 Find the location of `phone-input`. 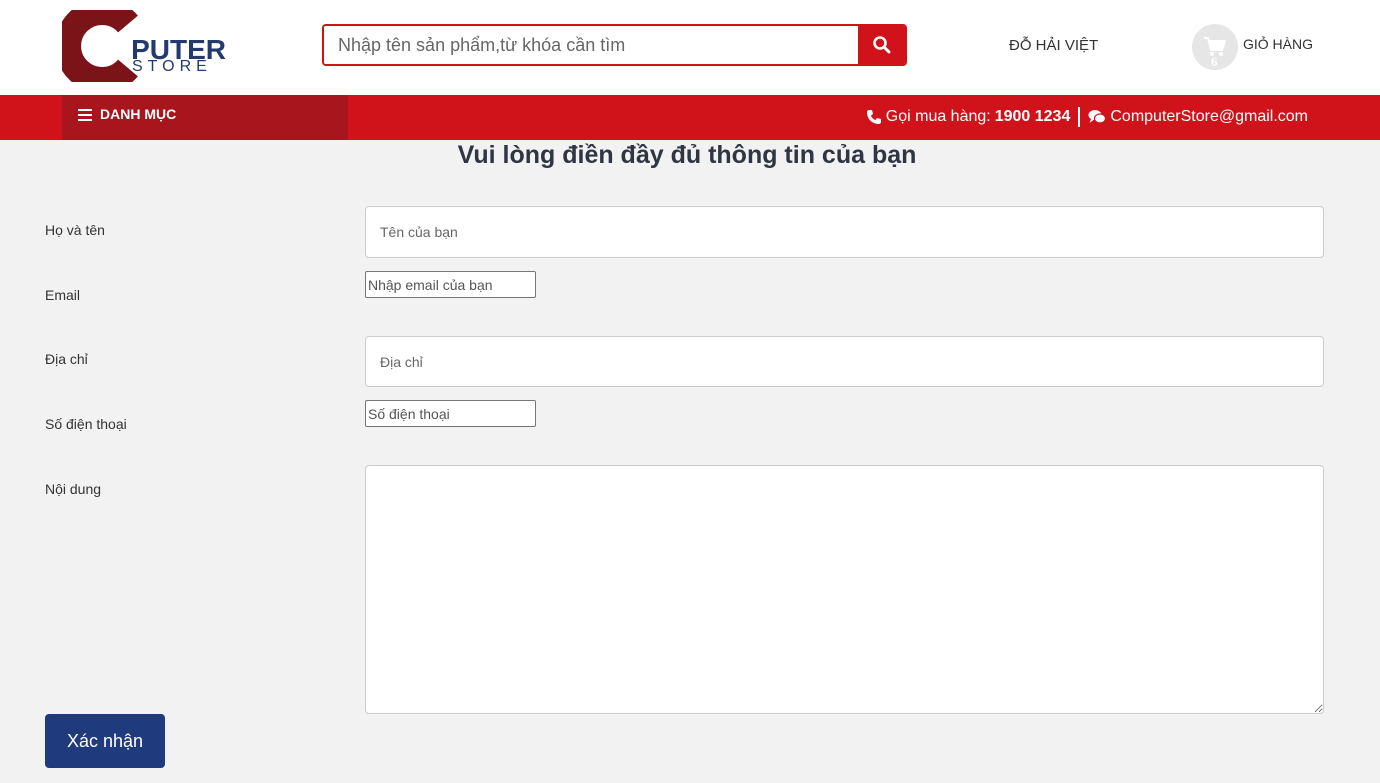

phone-input is located at coordinates (450, 413).